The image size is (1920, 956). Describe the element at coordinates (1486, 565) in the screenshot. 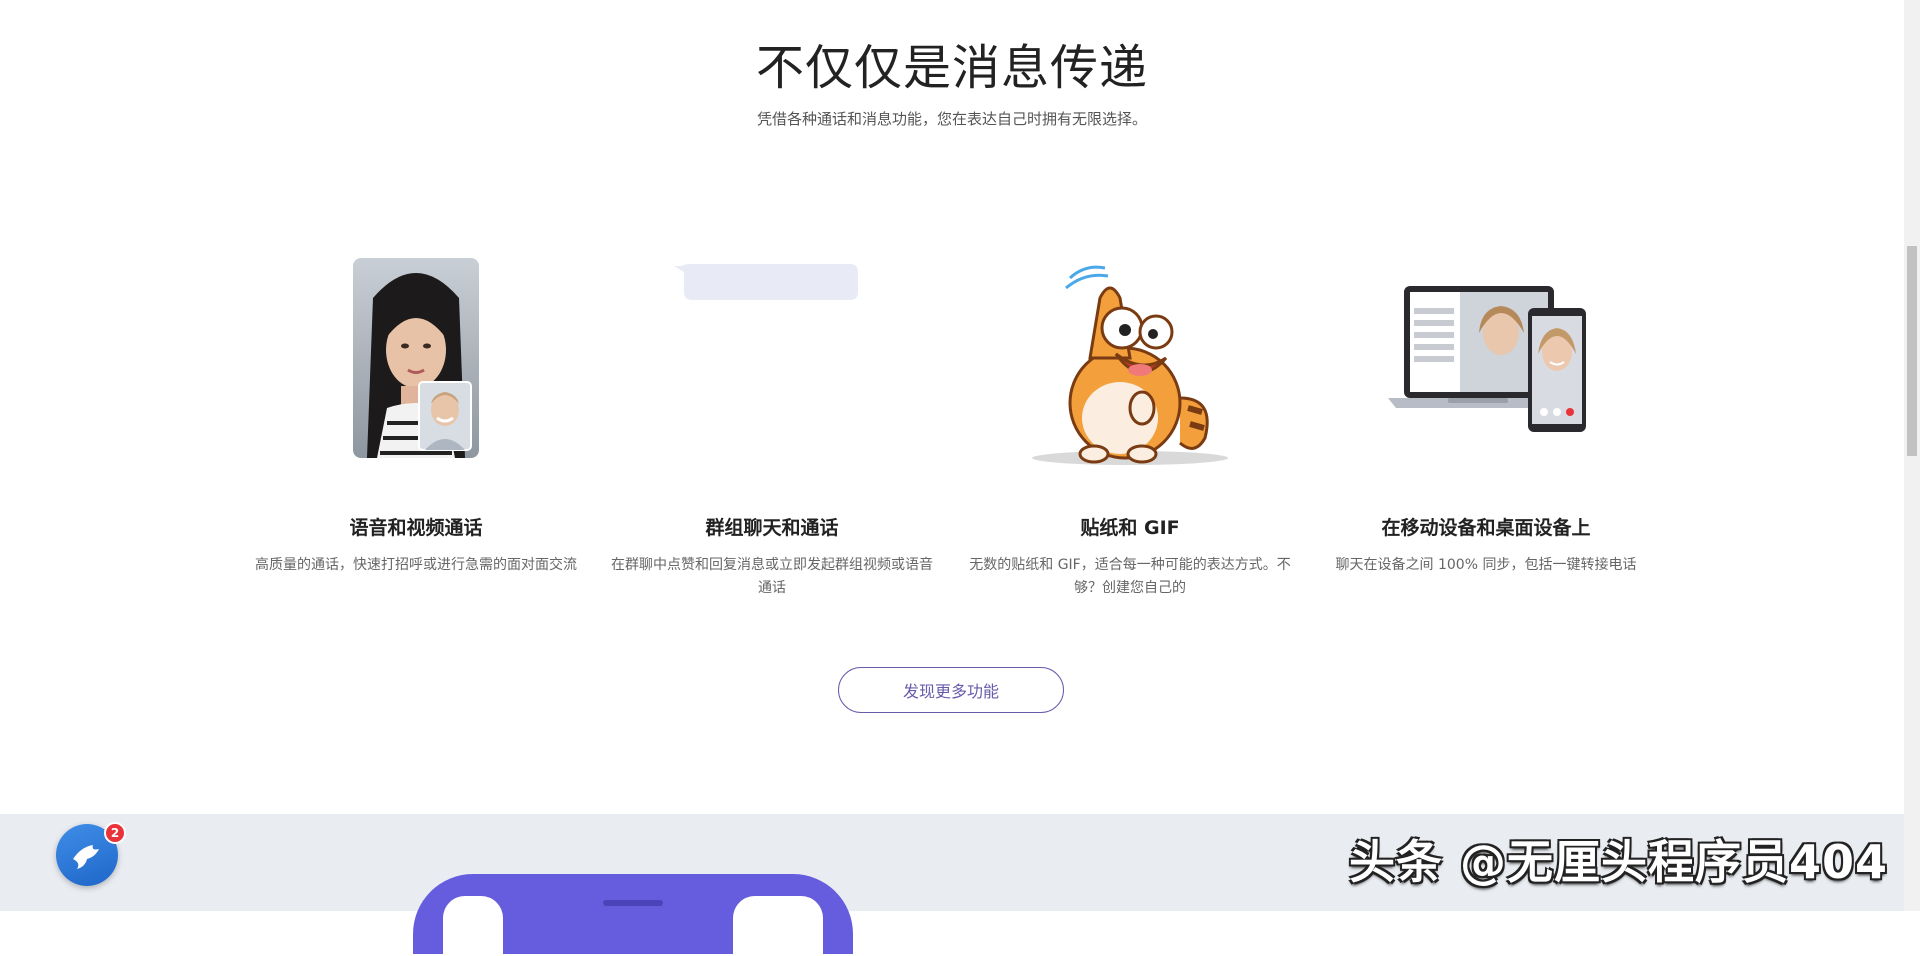

I see `feature-description: 聊天在设备之间 100% 同步，包括一键转接电话` at that location.